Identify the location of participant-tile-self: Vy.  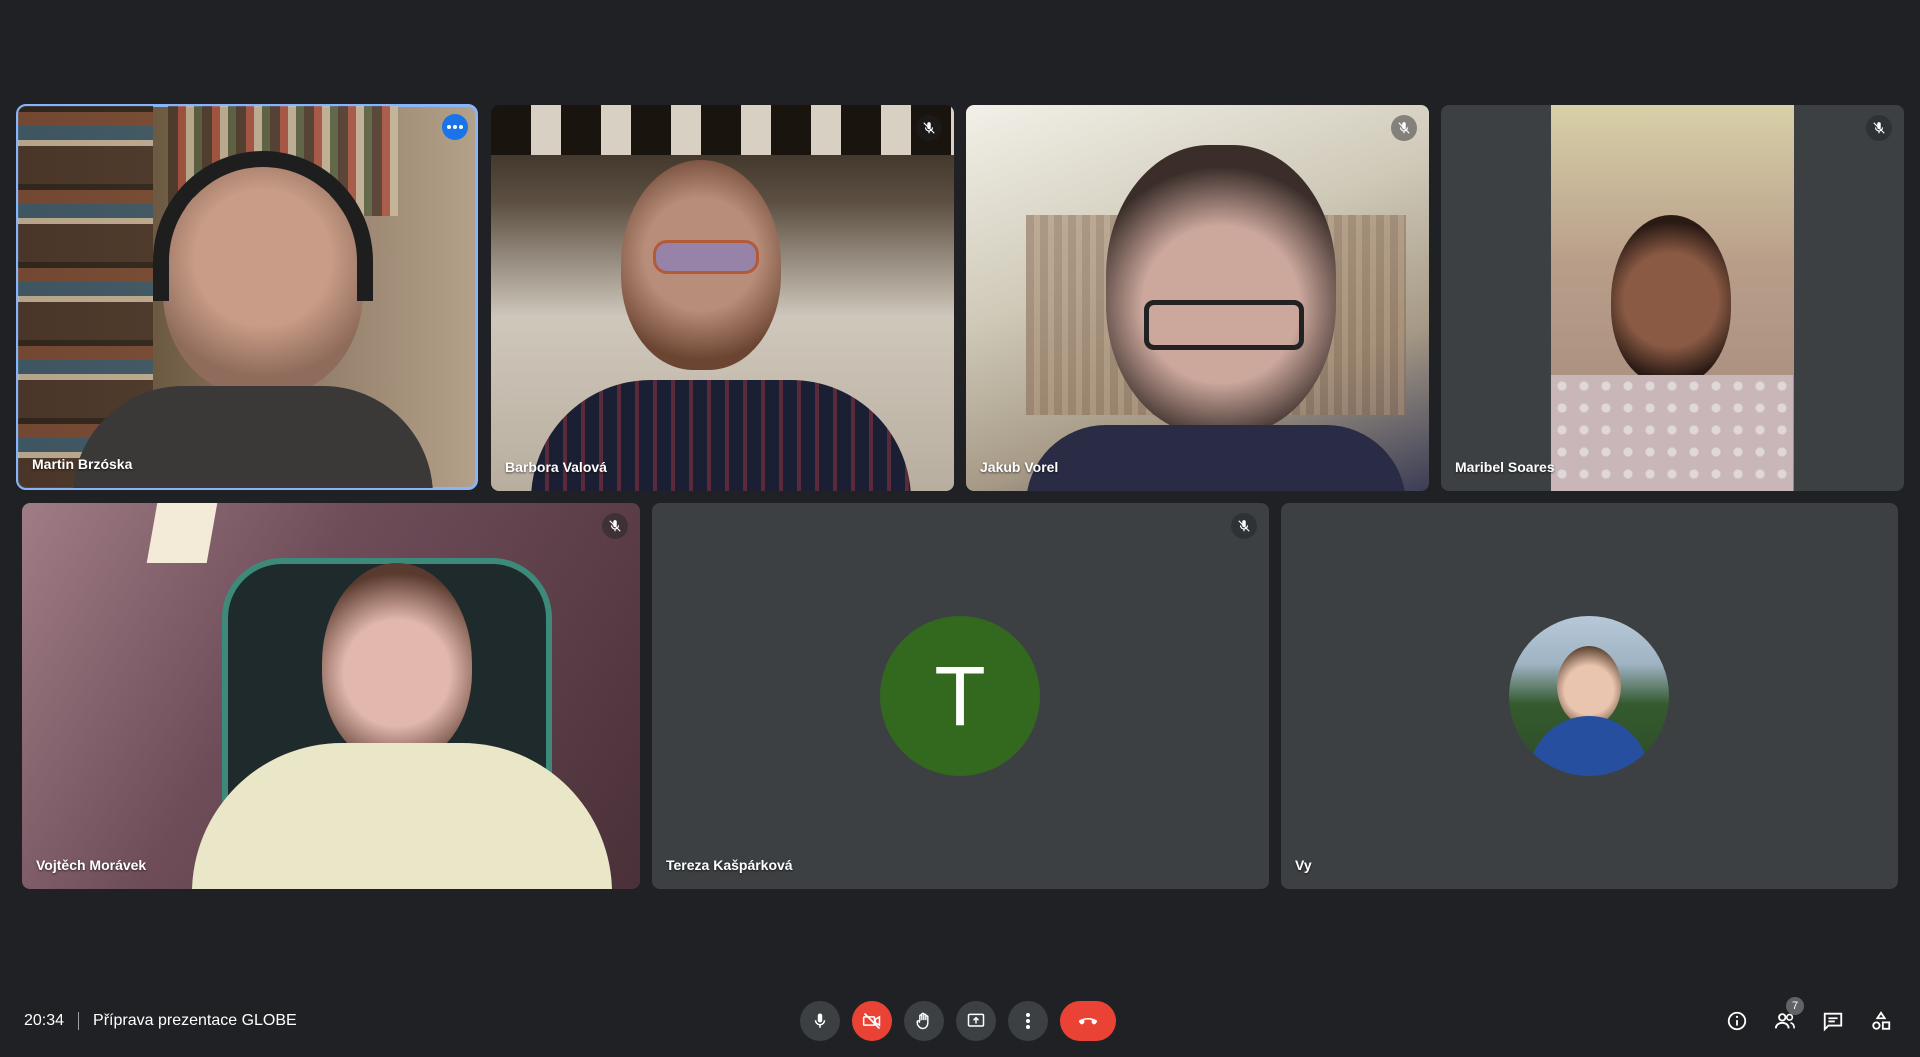
(1589, 696).